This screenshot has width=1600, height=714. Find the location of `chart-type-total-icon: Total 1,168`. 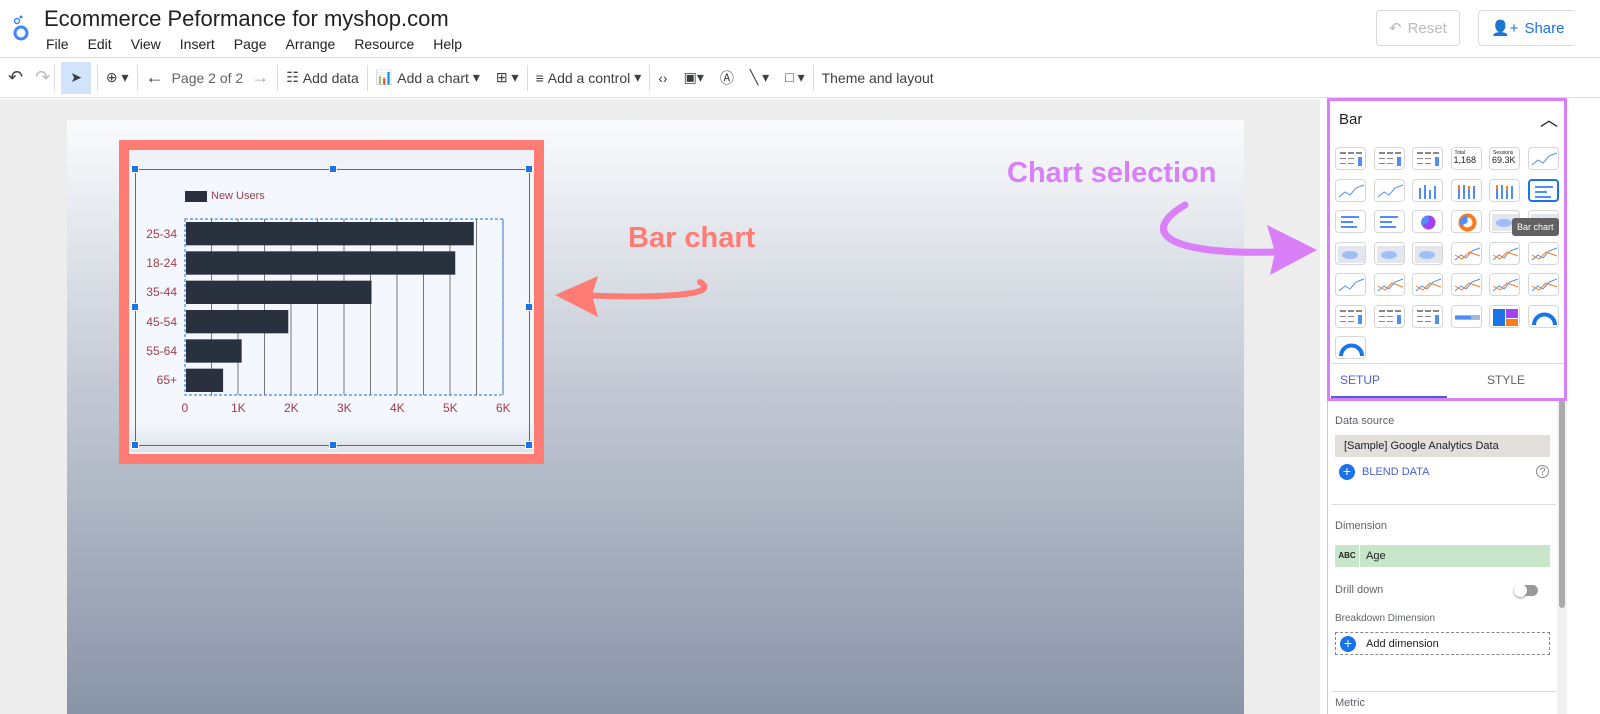

chart-type-total-icon: Total 1,168 is located at coordinates (1466, 158).